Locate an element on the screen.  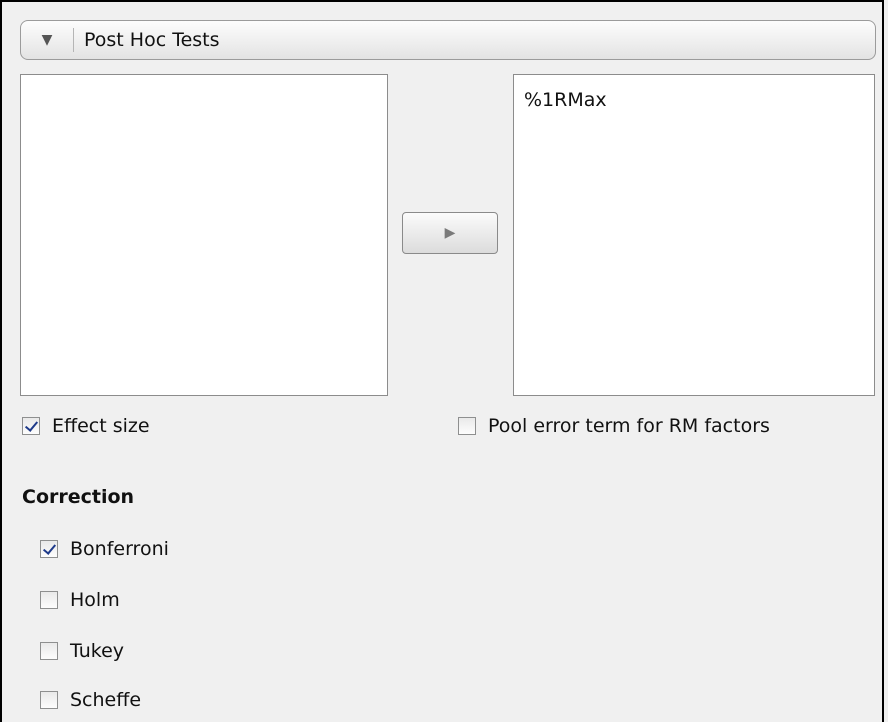
effect-size-option: Effect size is located at coordinates (86, 426).